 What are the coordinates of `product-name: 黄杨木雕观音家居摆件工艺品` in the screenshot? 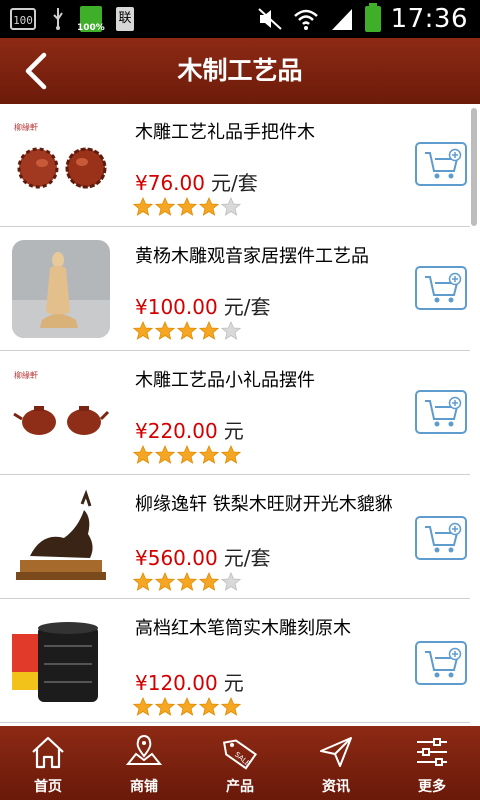 It's located at (267, 257).